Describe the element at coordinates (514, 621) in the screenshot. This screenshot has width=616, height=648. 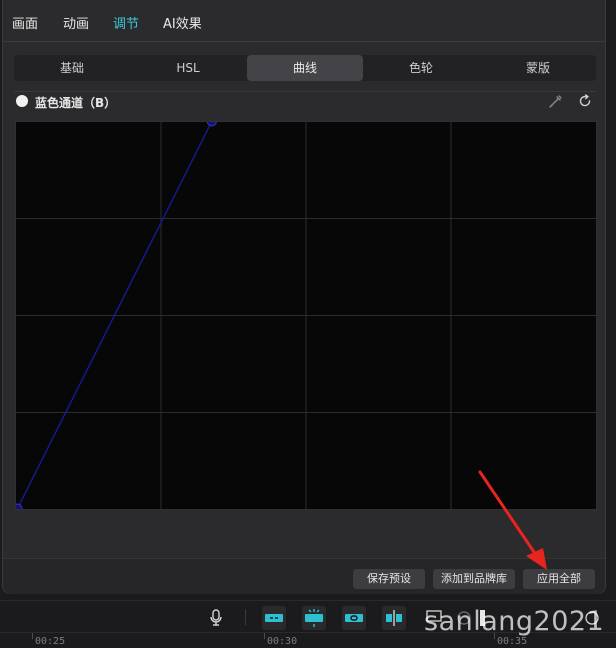
I see `watermark: sanlang2021` at that location.